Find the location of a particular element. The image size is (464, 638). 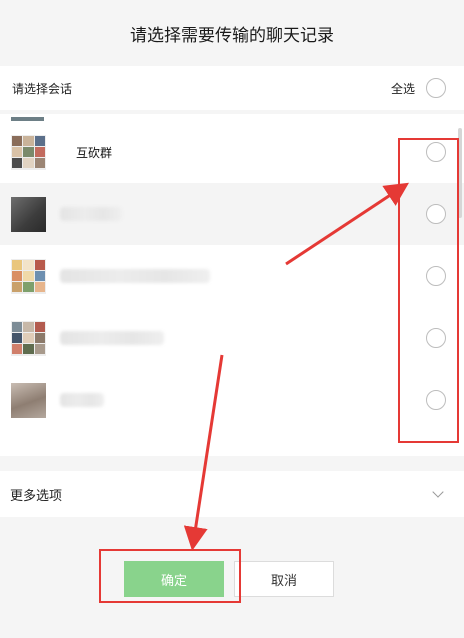

confirm-button: 确定 is located at coordinates (174, 579).